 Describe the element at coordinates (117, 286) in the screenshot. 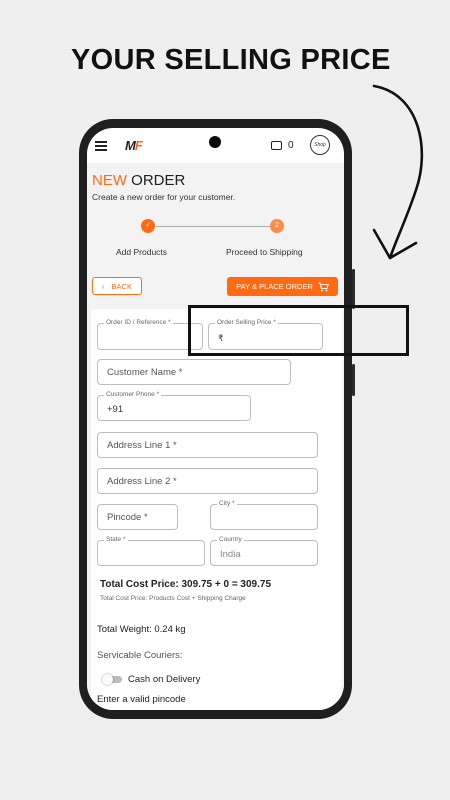

I see `back-button: ‹ BACK` at that location.